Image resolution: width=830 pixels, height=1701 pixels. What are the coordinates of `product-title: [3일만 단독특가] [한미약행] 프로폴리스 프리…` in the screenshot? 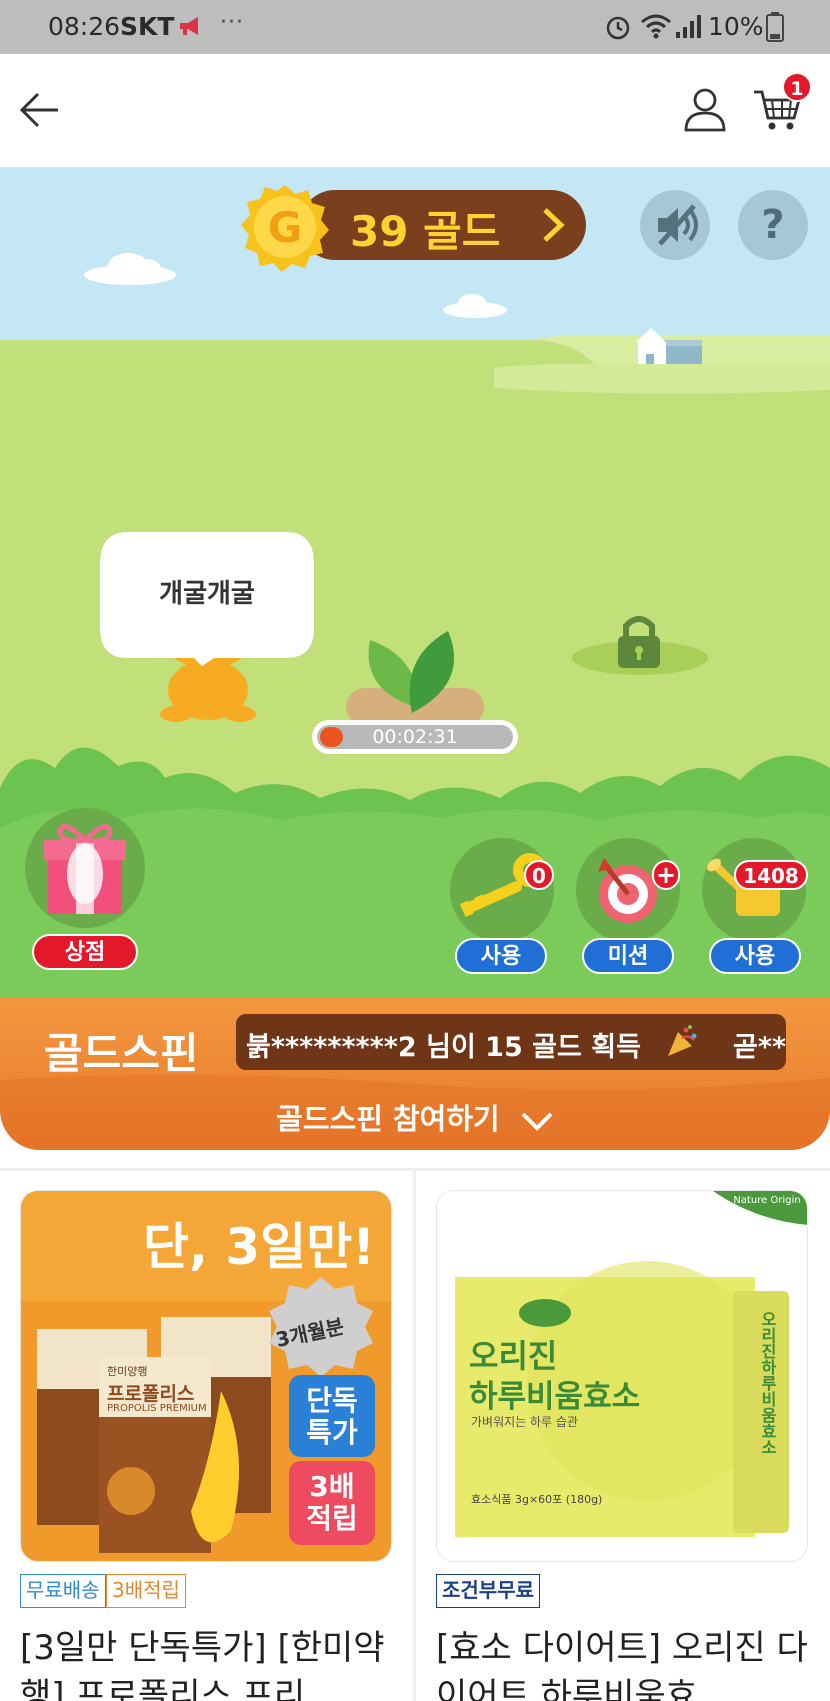 It's located at (210, 1662).